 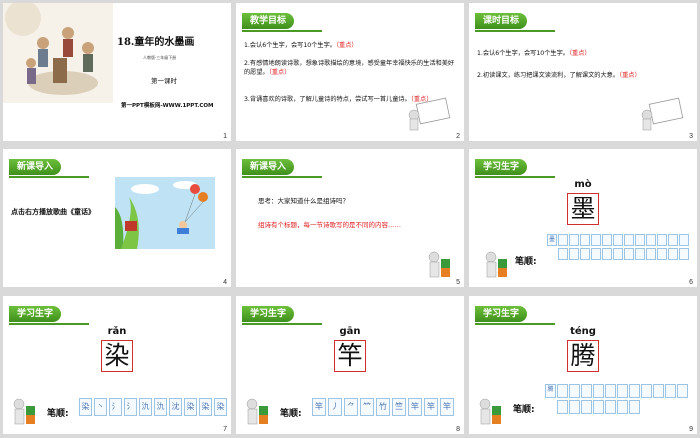 I want to click on section-tag: 课时目标, so click(x=501, y=21).